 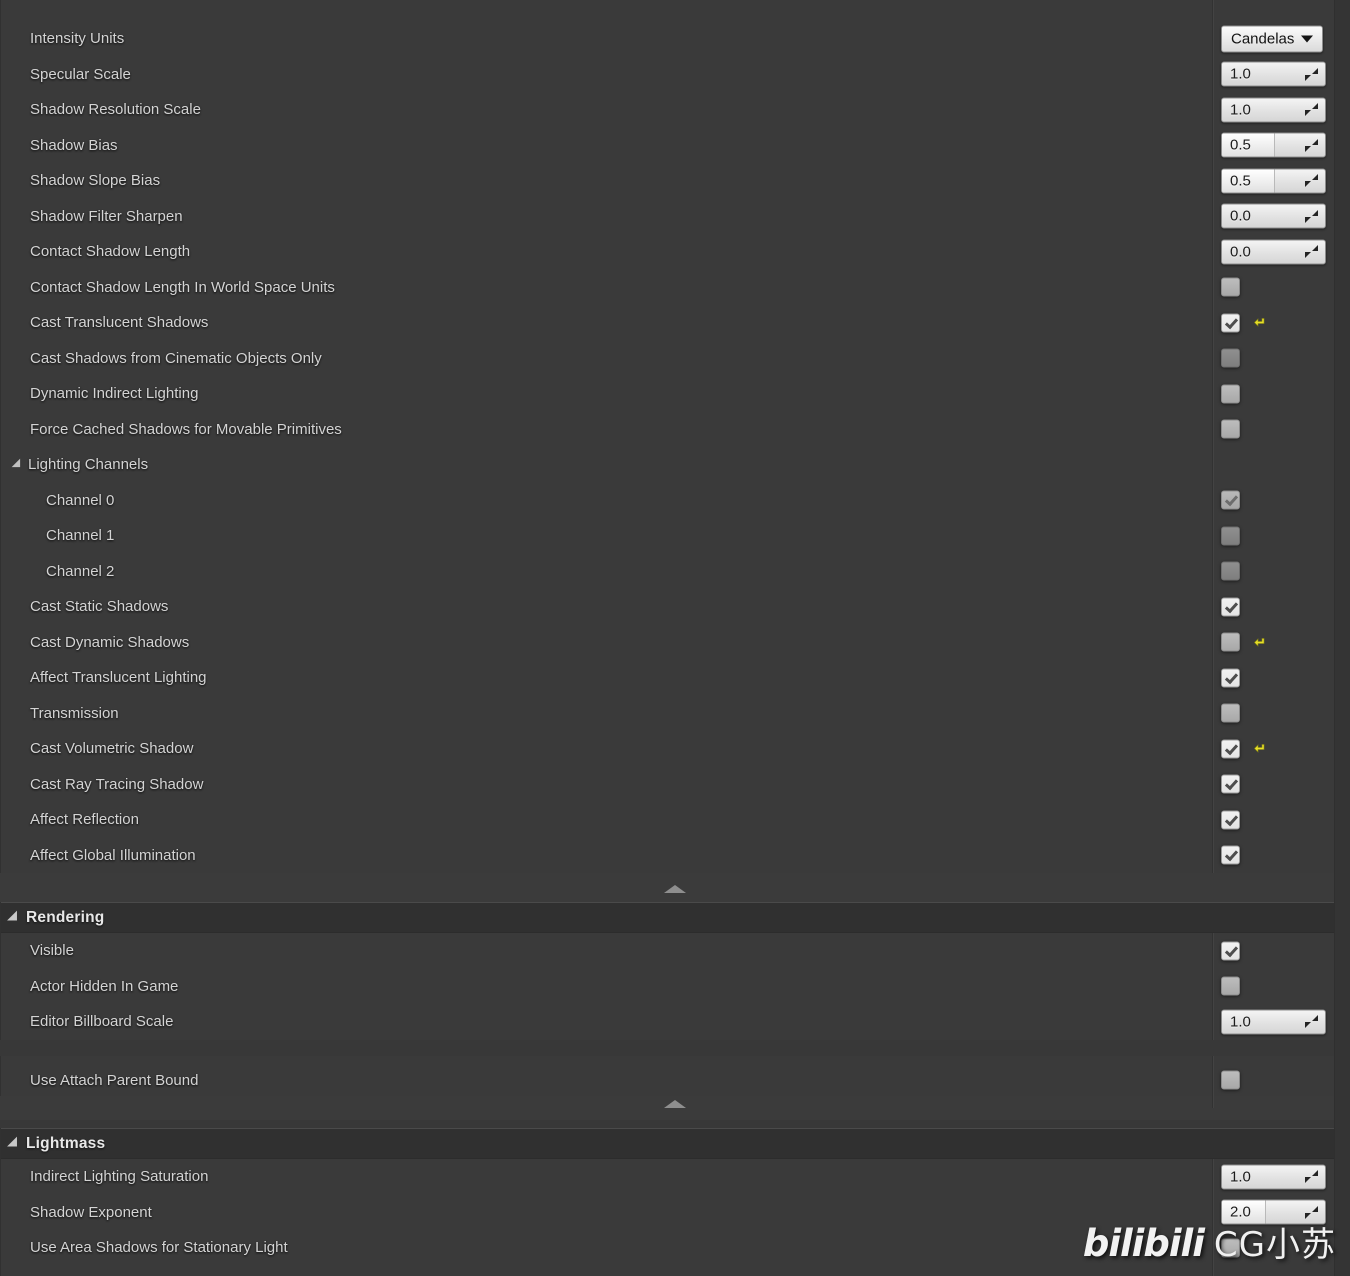 What do you see at coordinates (668, 917) in the screenshot?
I see `rendering-section-header: Rendering` at bounding box center [668, 917].